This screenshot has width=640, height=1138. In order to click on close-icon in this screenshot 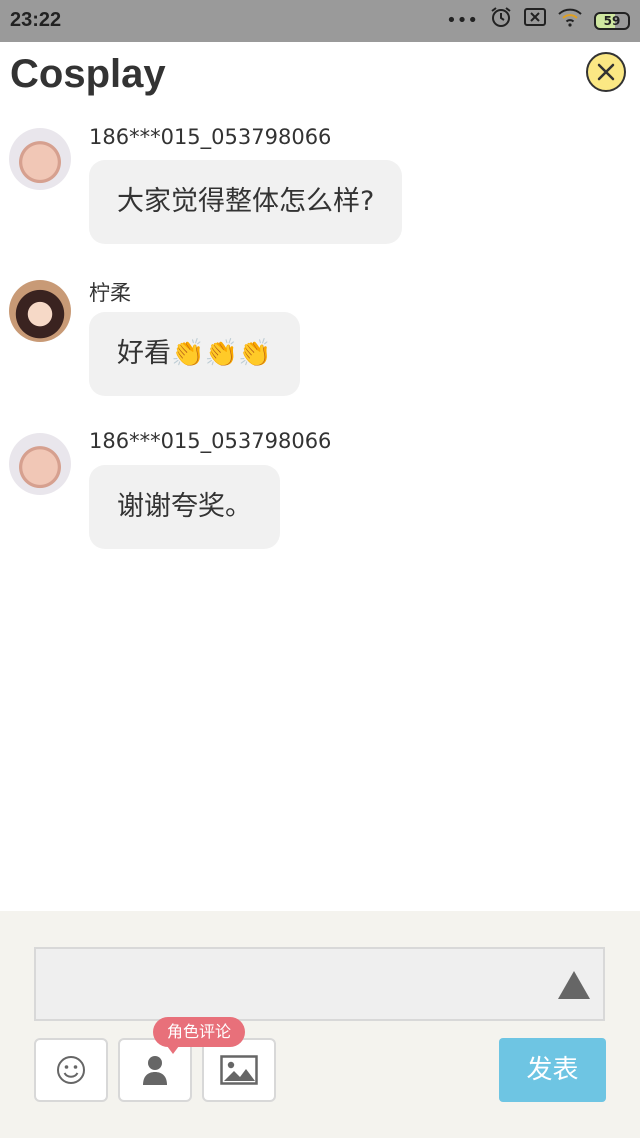, I will do `click(606, 72)`.